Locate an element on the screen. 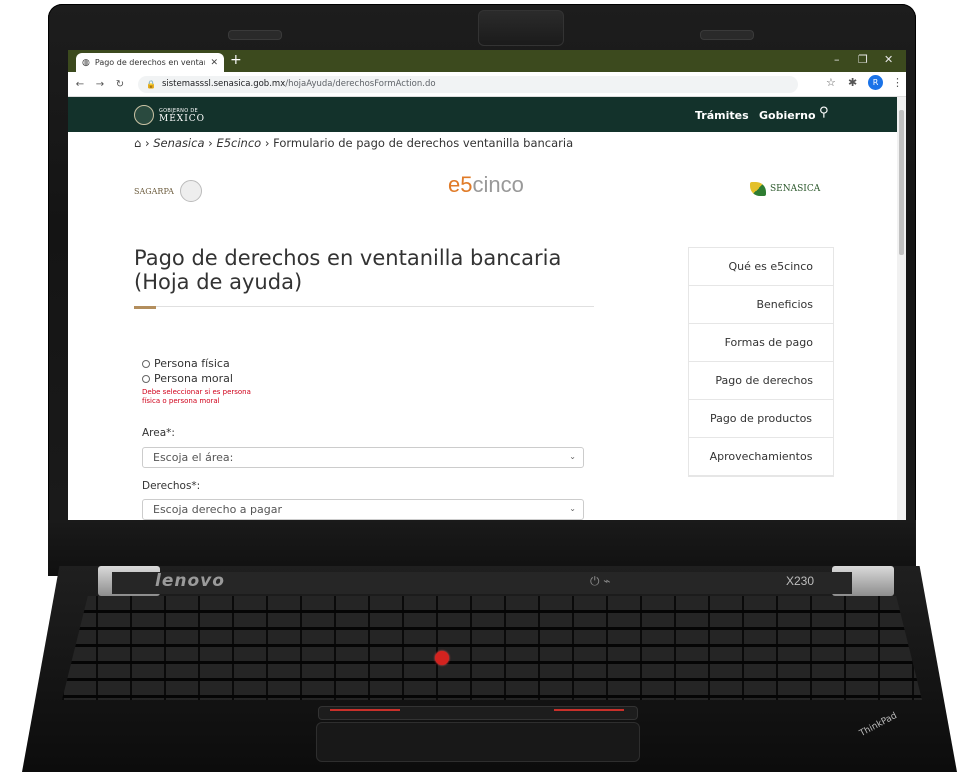  lenovo-logo: lenovo is located at coordinates (190, 581).